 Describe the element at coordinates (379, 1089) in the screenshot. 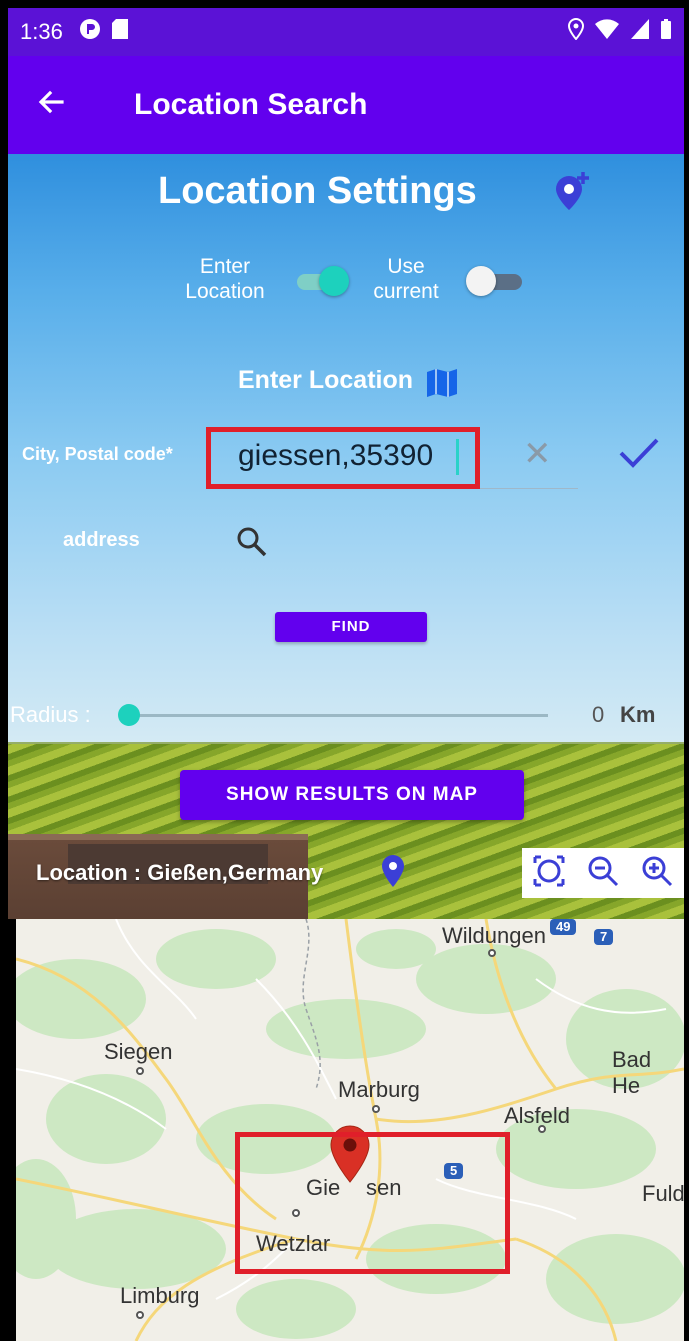

I see `map-city-label: Marburg` at that location.